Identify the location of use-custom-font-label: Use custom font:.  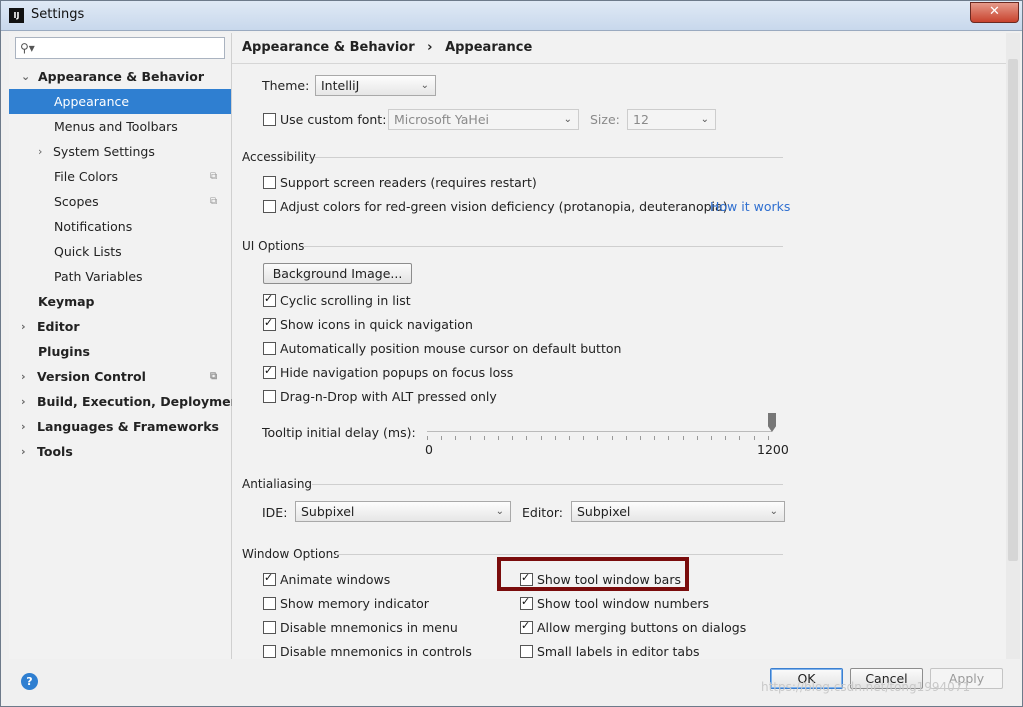
(333, 119).